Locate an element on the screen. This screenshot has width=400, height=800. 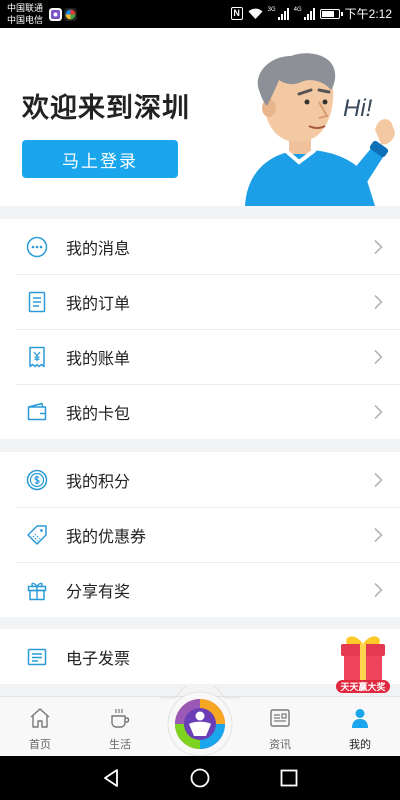
status-bar: 中国联通 中国电信 N 3G 4G 下午2:12 is located at coordinates (200, 14).